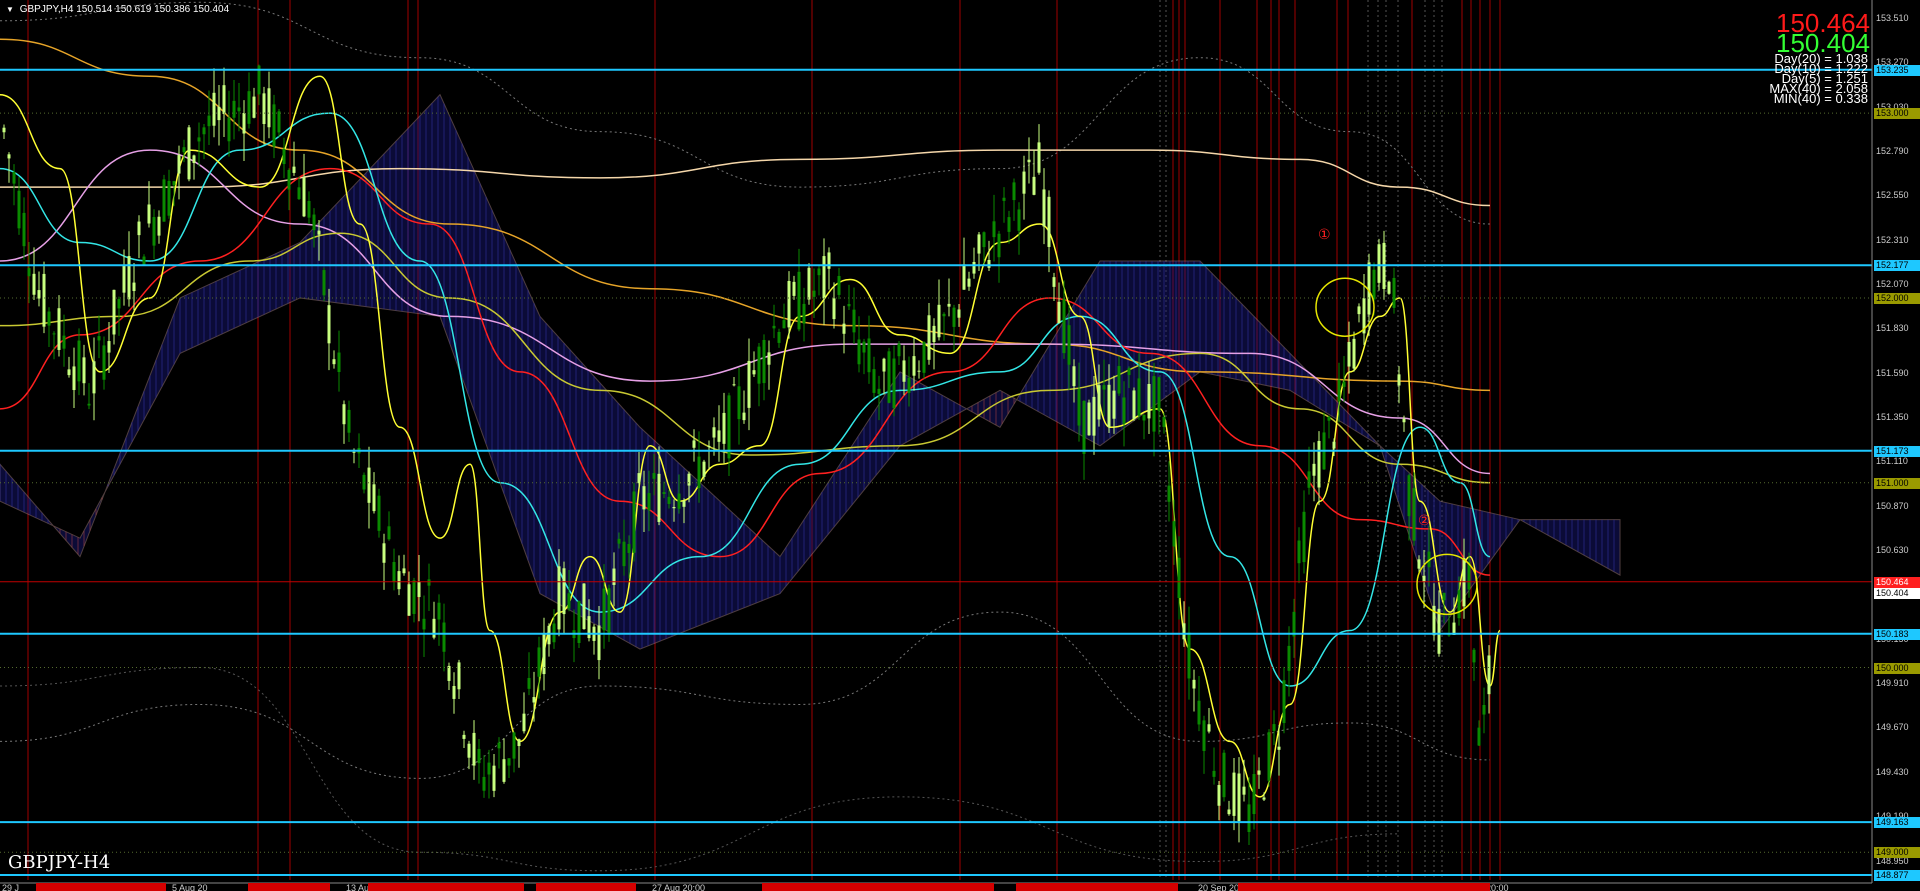 The width and height of the screenshot is (1920, 891). Describe the element at coordinates (1897, 114) in the screenshot. I see `price-tag-olive: 153.000` at that location.